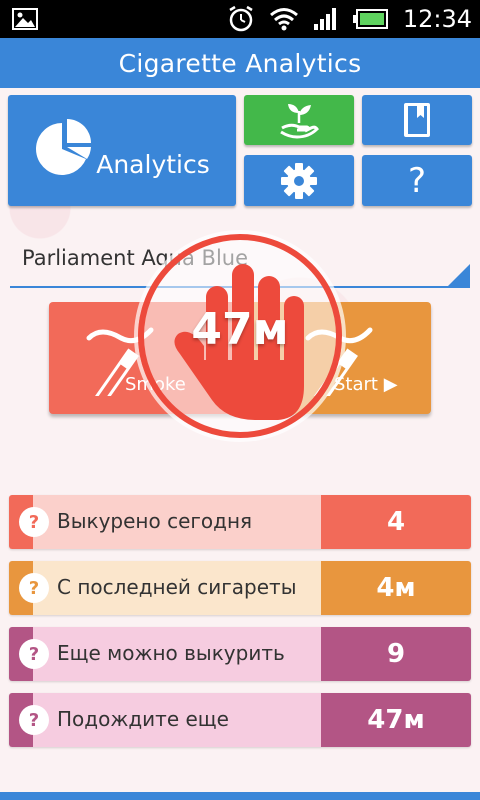  I want to click on stat-value: 47м, so click(396, 720).